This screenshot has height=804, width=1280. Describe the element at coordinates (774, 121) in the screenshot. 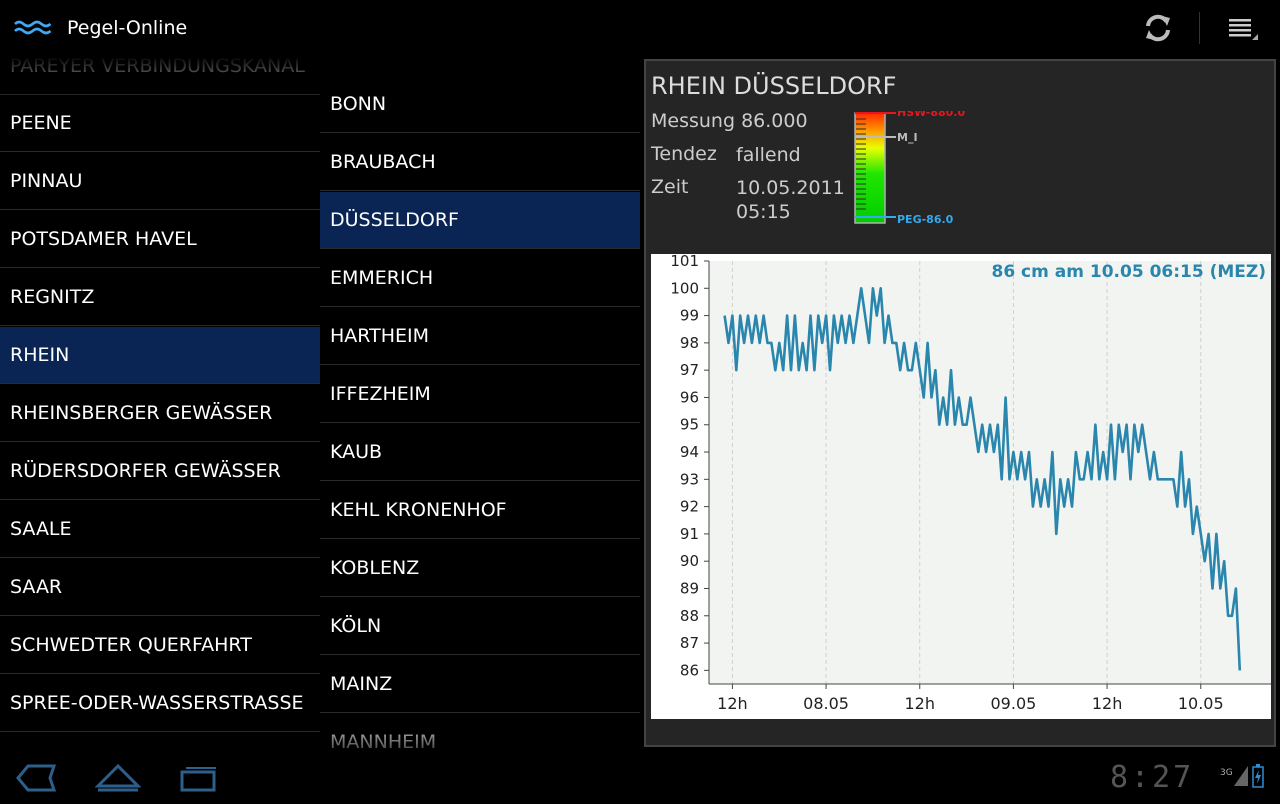

I see `messung-value: 86.000` at that location.